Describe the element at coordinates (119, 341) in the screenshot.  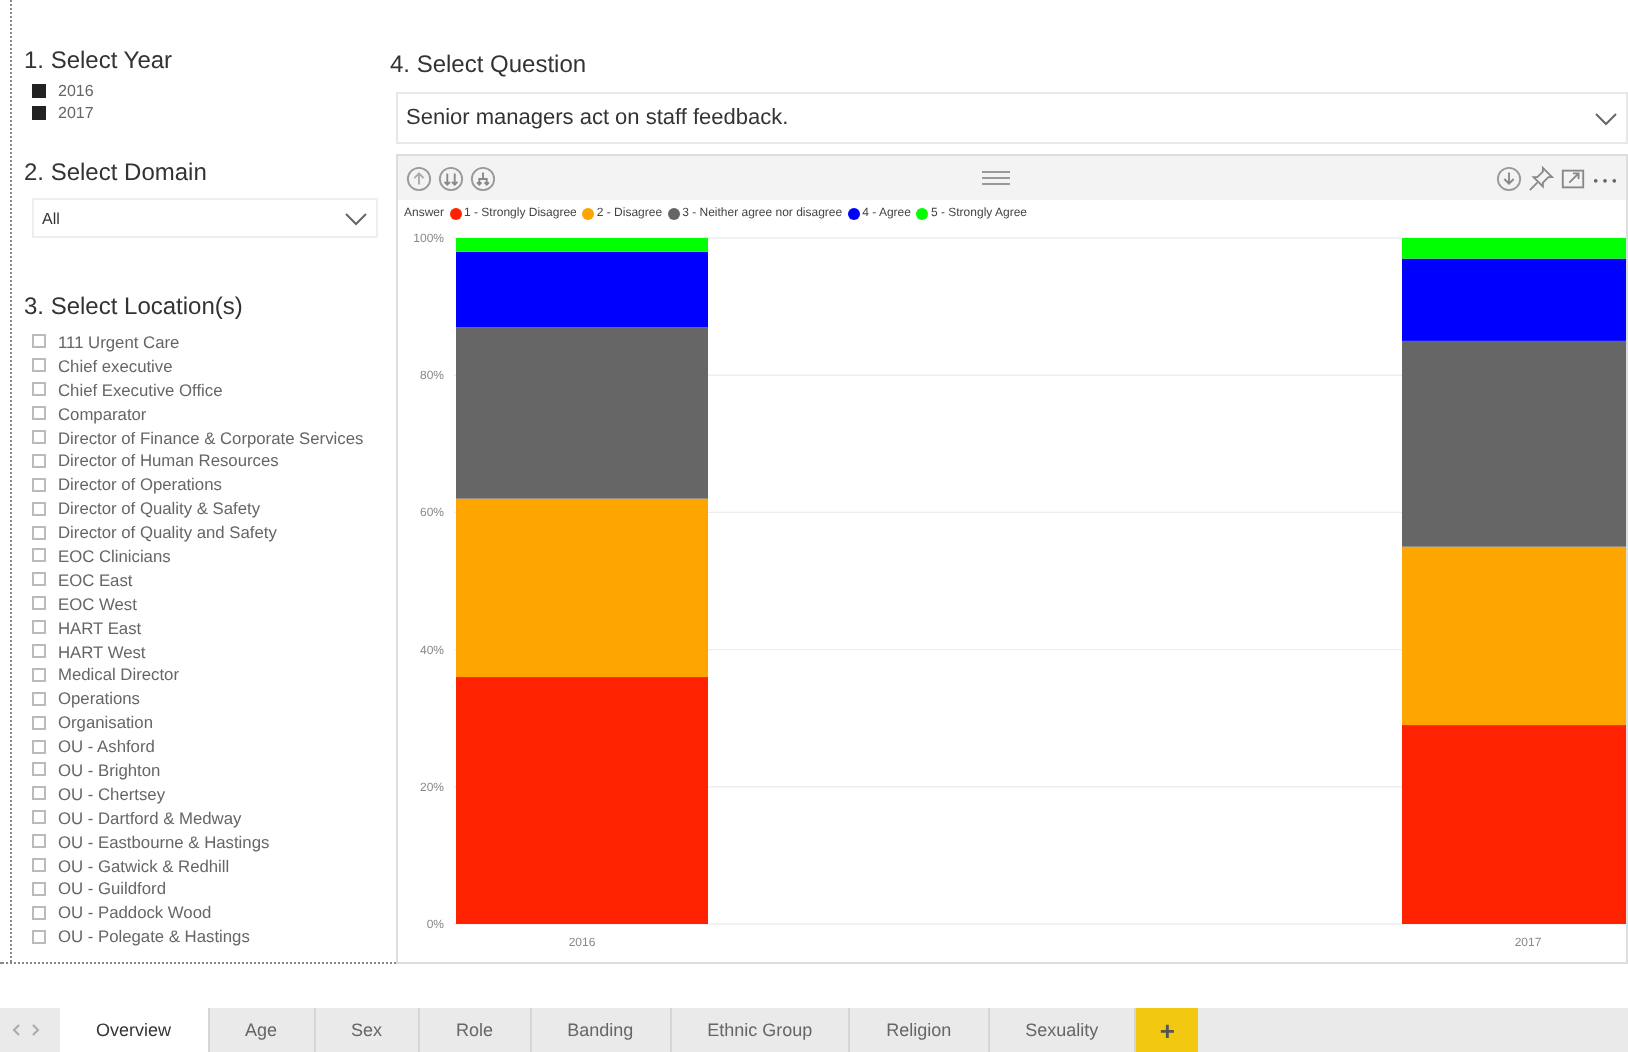
I see `location-label: 111 Urgent Care` at that location.